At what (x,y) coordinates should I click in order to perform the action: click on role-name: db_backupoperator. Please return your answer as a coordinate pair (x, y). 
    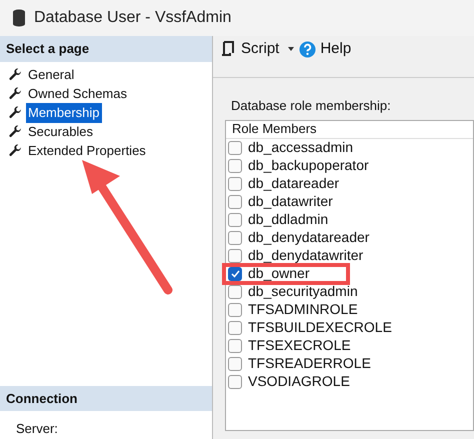
    Looking at the image, I should click on (308, 165).